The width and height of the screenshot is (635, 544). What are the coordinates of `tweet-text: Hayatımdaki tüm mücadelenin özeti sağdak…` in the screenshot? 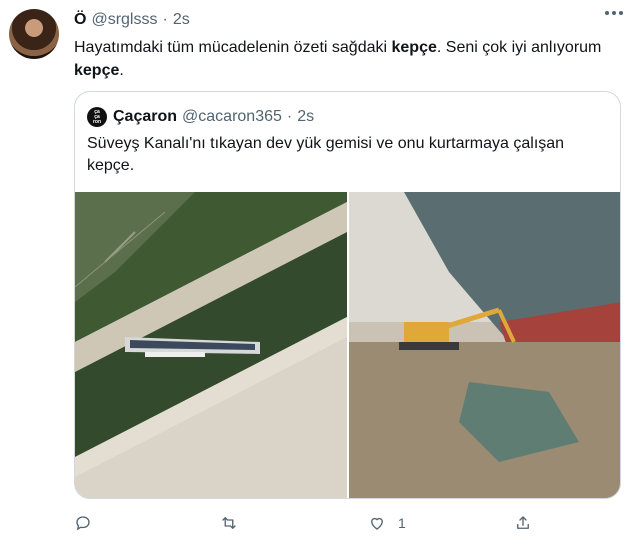 It's located at (350, 59).